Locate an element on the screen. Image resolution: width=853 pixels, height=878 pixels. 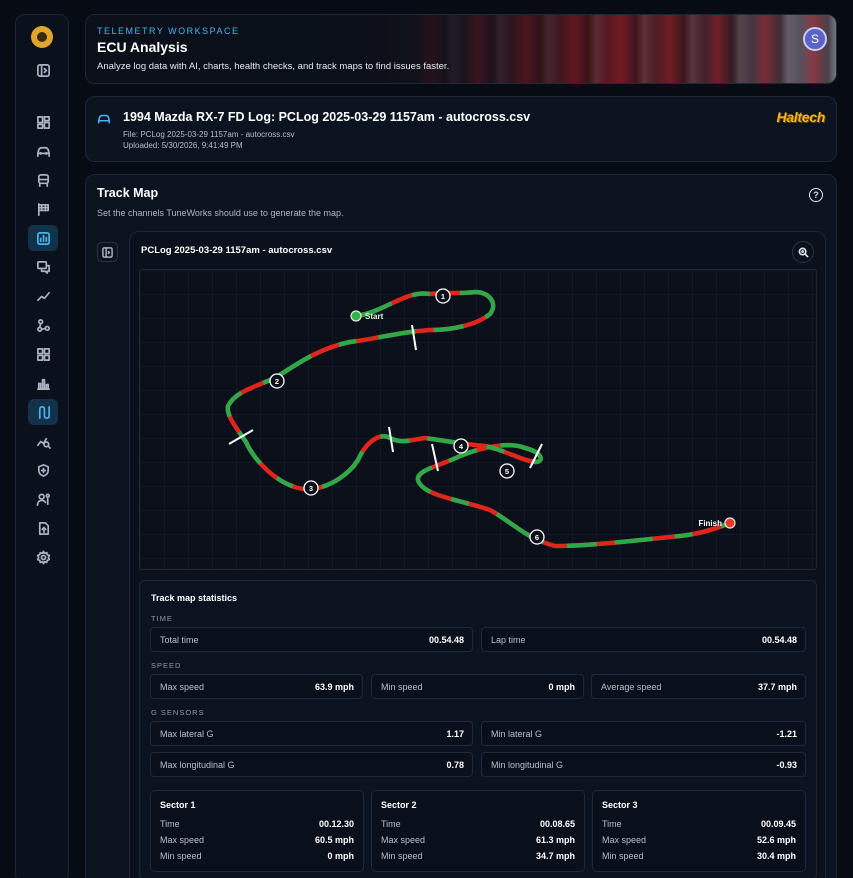
lap-marker-label: 2 is located at coordinates (277, 381).